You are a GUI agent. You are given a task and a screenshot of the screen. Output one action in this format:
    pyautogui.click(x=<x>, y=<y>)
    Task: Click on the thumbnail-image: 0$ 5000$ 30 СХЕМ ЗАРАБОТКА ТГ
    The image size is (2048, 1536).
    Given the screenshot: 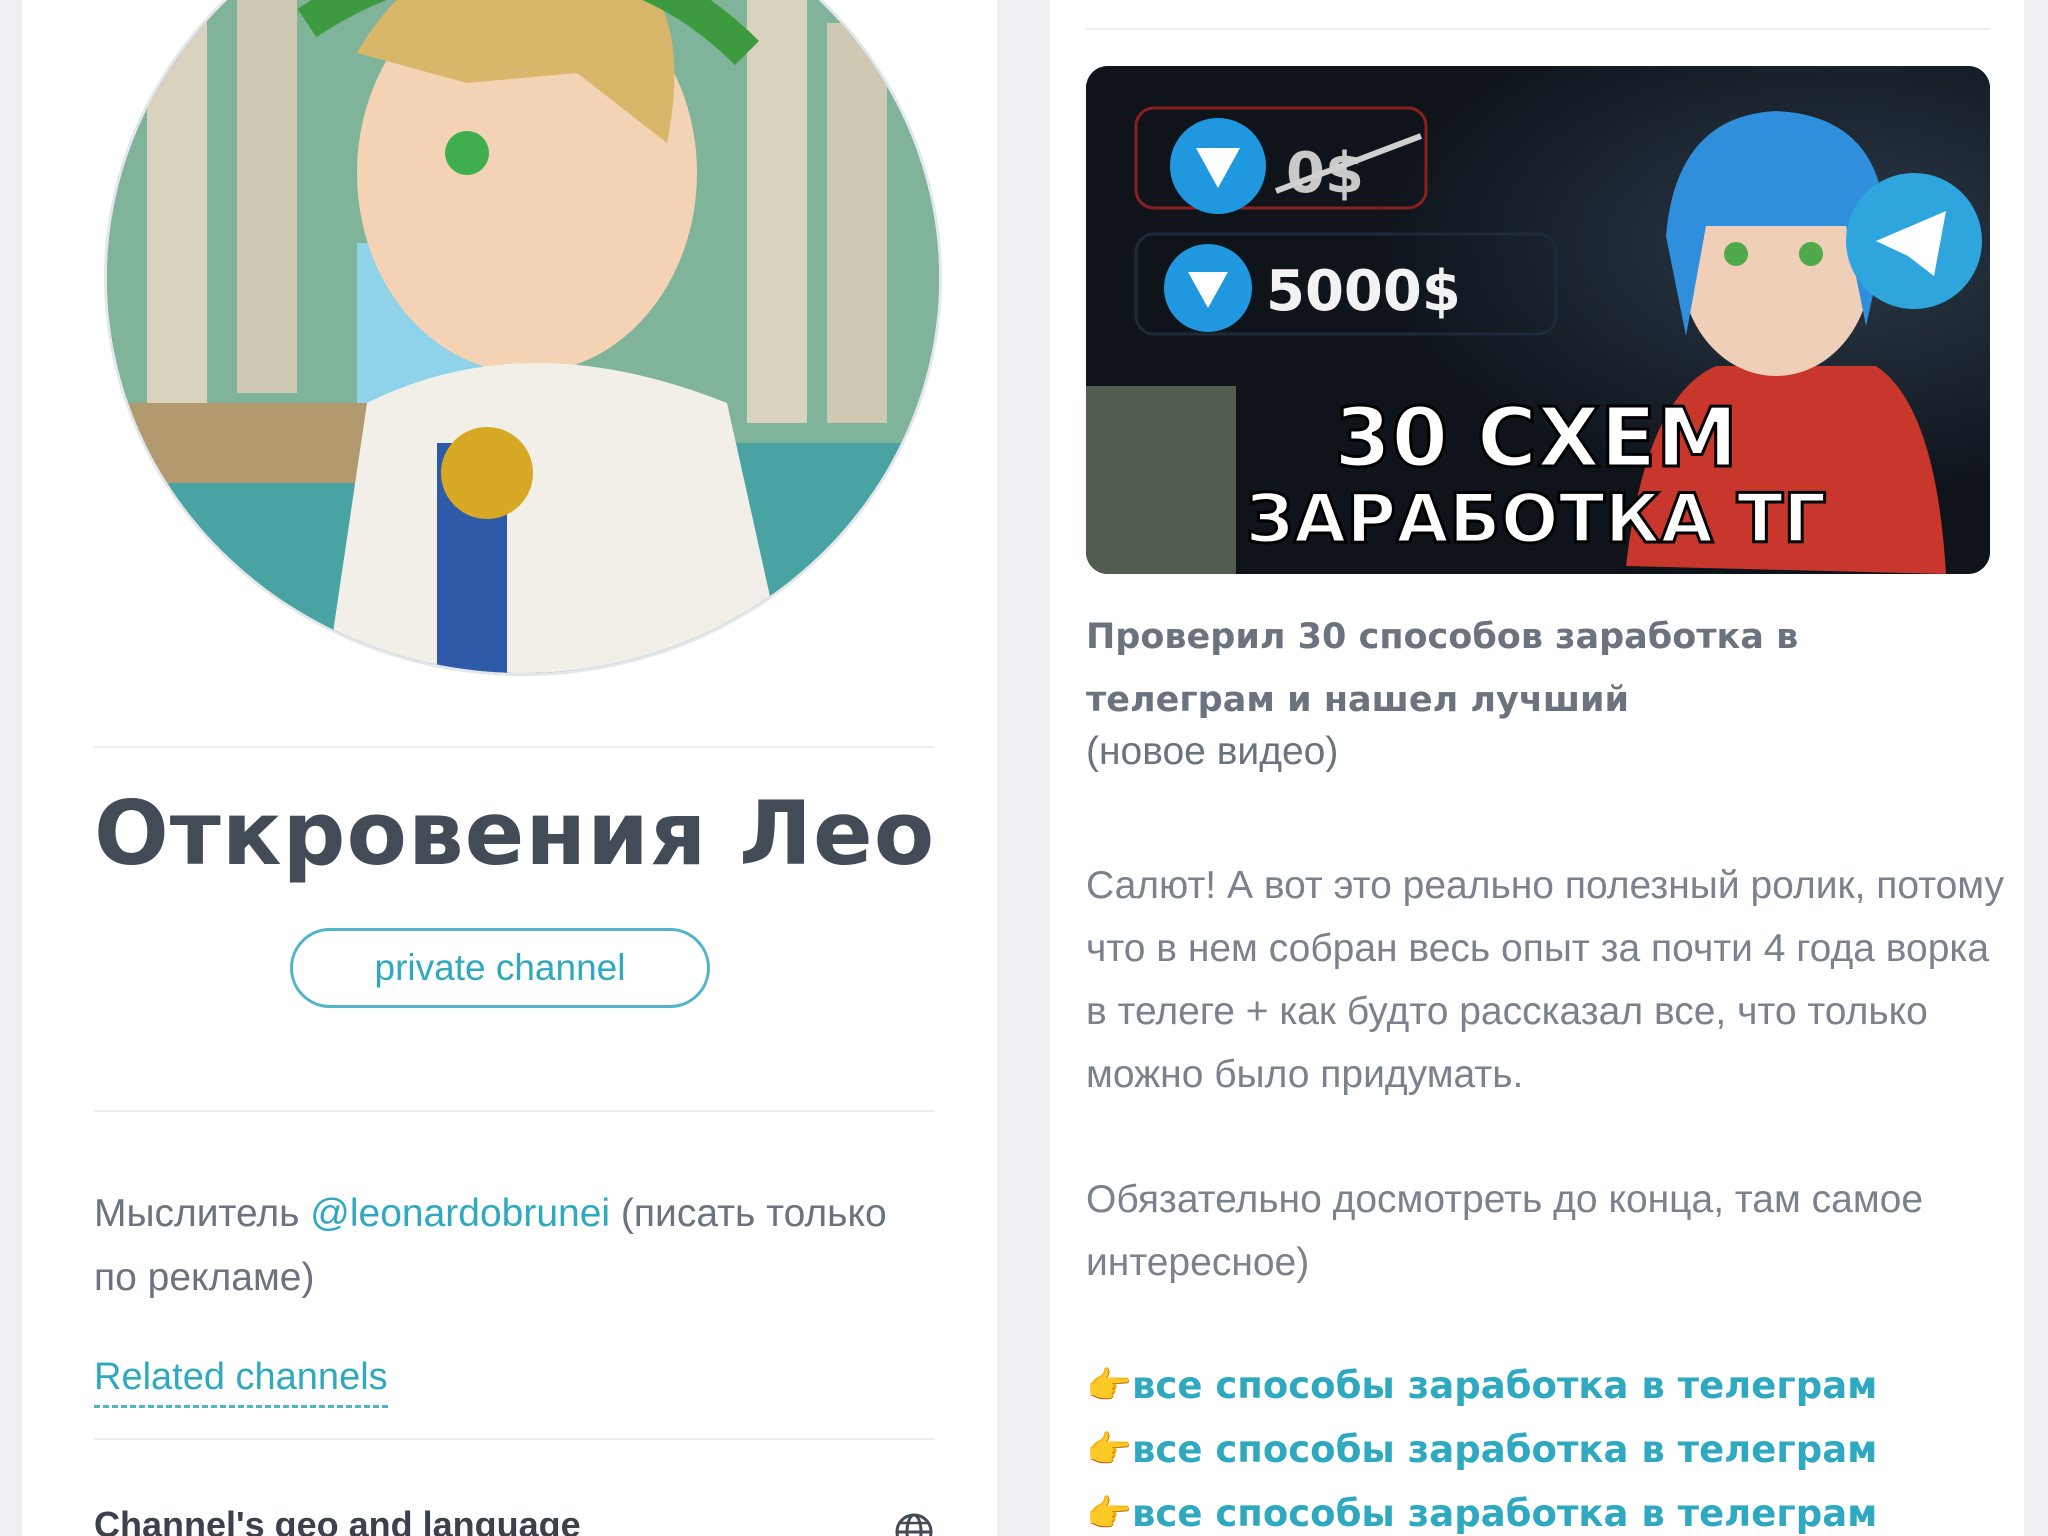 What is the action you would take?
    pyautogui.click(x=1538, y=320)
    